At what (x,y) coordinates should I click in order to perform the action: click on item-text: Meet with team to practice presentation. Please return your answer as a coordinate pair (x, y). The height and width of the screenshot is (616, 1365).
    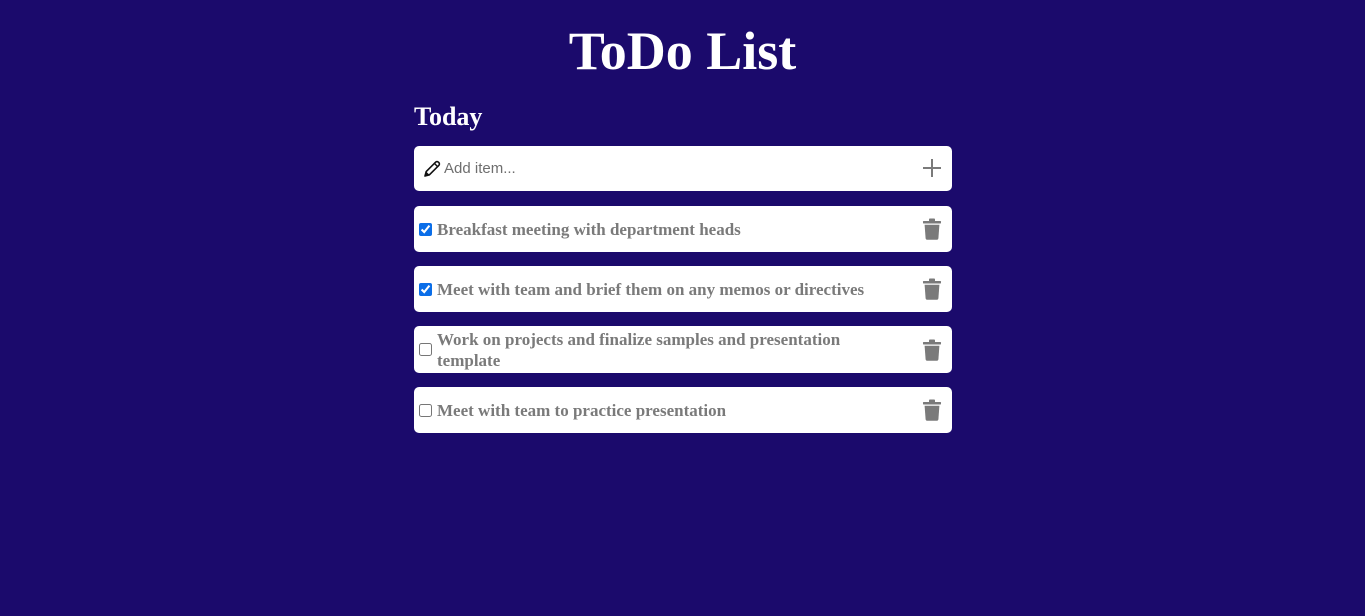
    Looking at the image, I should click on (582, 410).